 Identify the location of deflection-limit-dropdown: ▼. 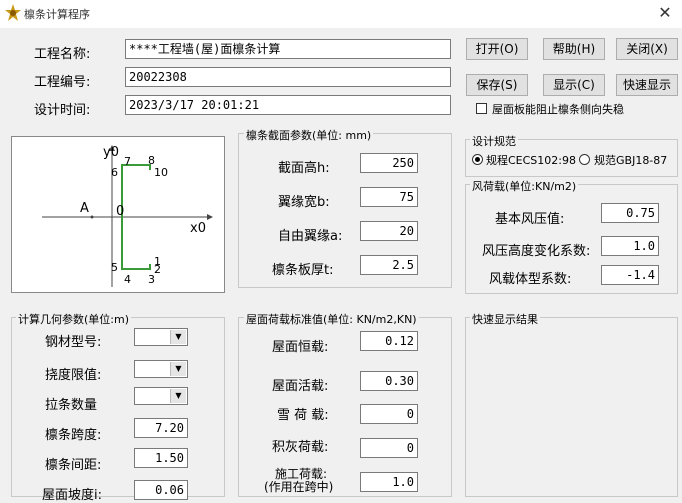
(161, 369).